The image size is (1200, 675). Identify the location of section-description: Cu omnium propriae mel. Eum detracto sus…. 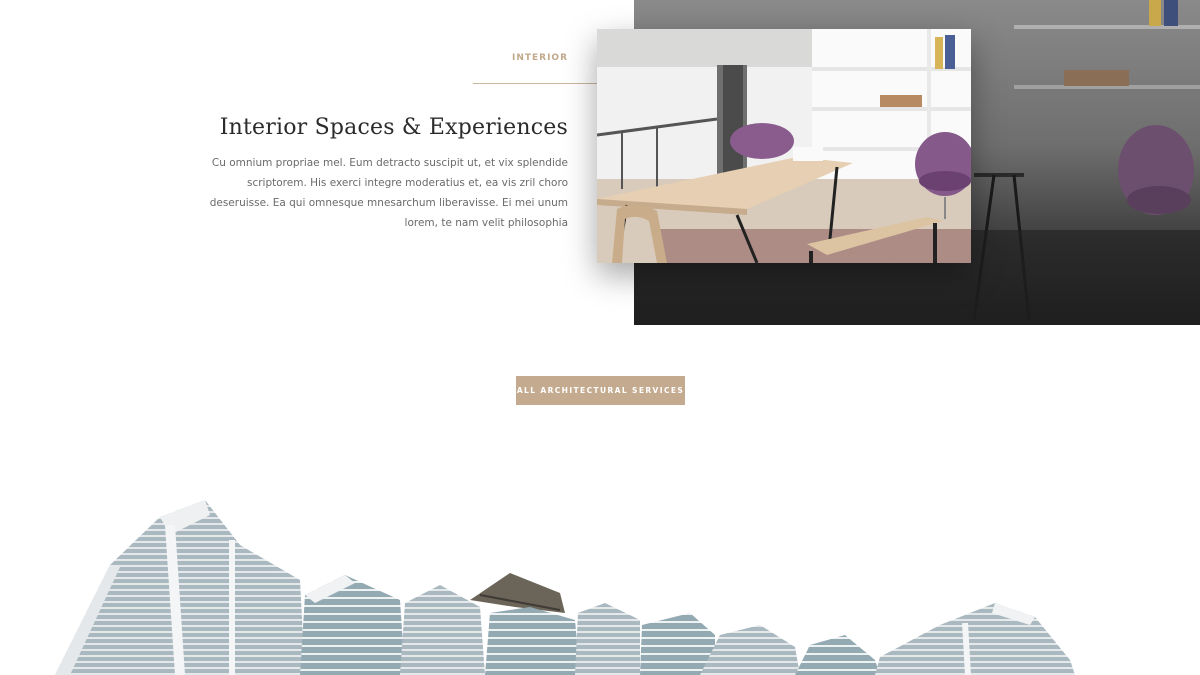
(388, 193).